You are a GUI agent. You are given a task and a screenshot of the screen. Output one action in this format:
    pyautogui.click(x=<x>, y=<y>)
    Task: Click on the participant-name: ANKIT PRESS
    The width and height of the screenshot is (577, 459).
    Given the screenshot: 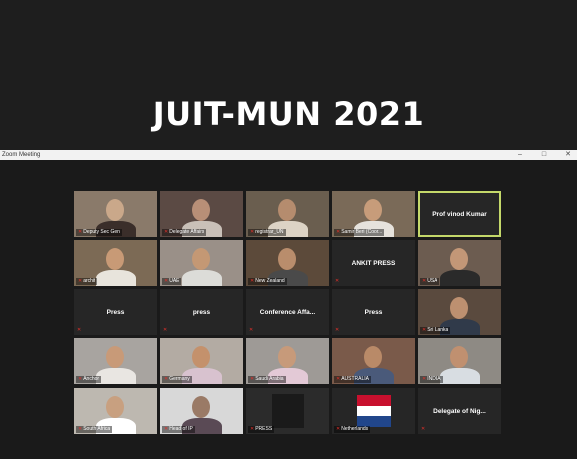 What is the action you would take?
    pyautogui.click(x=373, y=263)
    